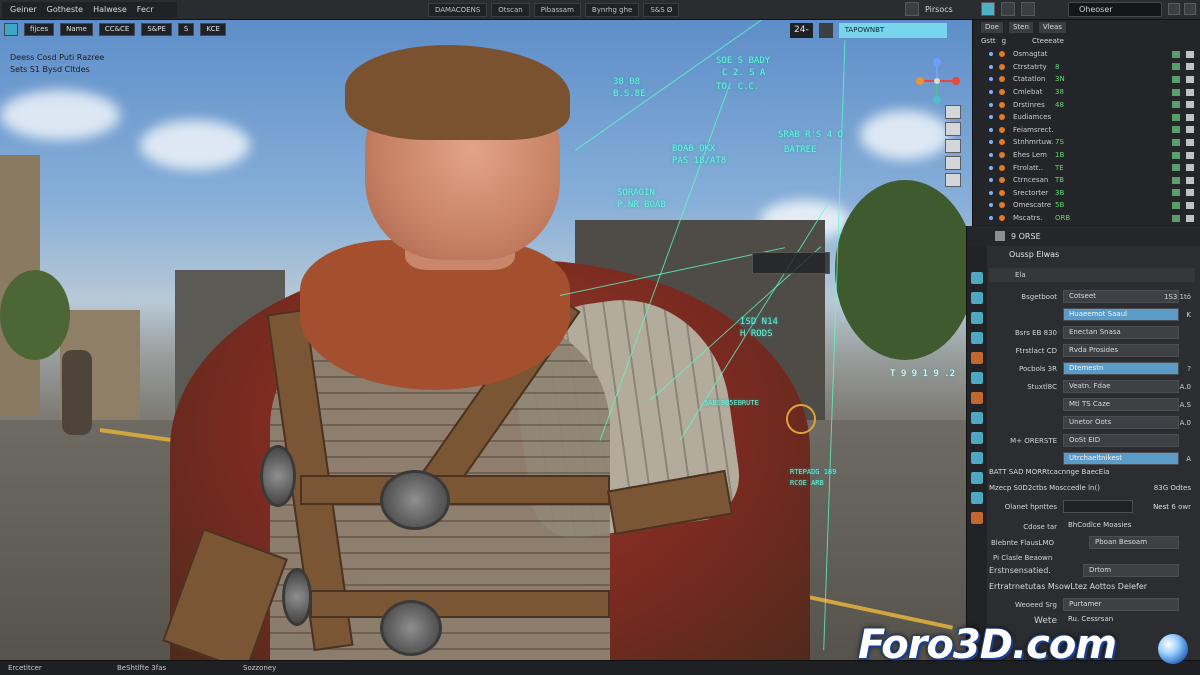 The width and height of the screenshot is (1200, 675). What do you see at coordinates (977, 298) in the screenshot?
I see `output-icon` at bounding box center [977, 298].